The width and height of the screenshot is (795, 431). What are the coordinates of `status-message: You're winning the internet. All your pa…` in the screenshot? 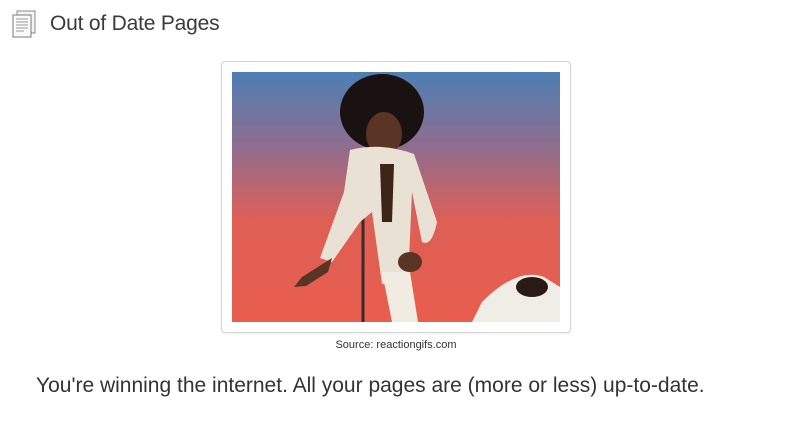 It's located at (370, 385).